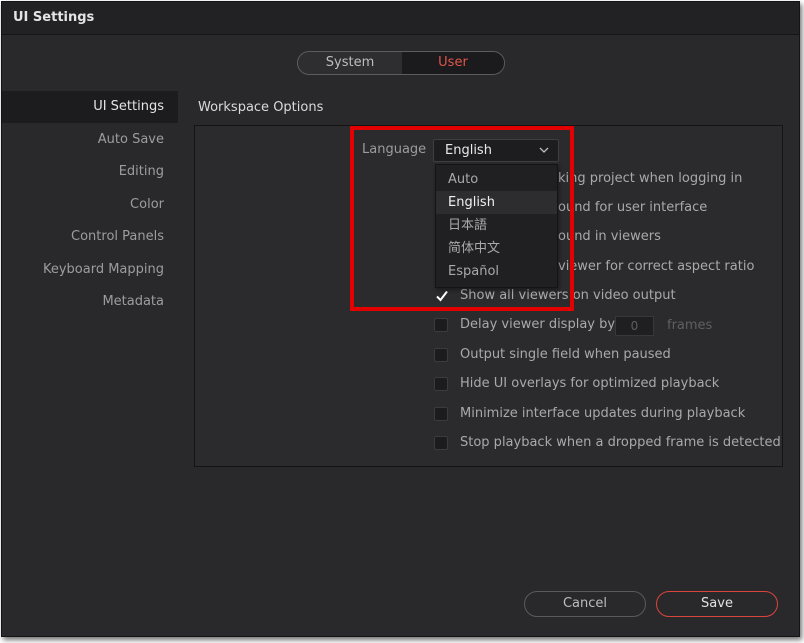 This screenshot has height=643, width=804. Describe the element at coordinates (441, 443) in the screenshot. I see `stop-playback-checkbox` at that location.